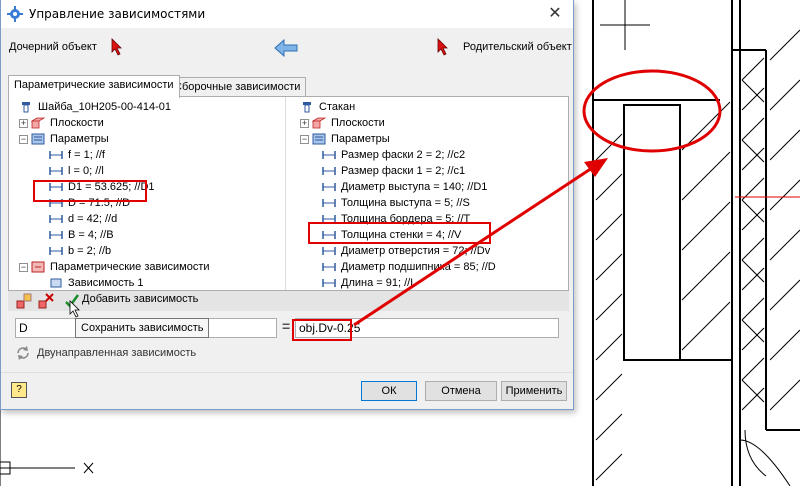 The height and width of the screenshot is (486, 800). What do you see at coordinates (287, 372) in the screenshot?
I see `separator` at bounding box center [287, 372].